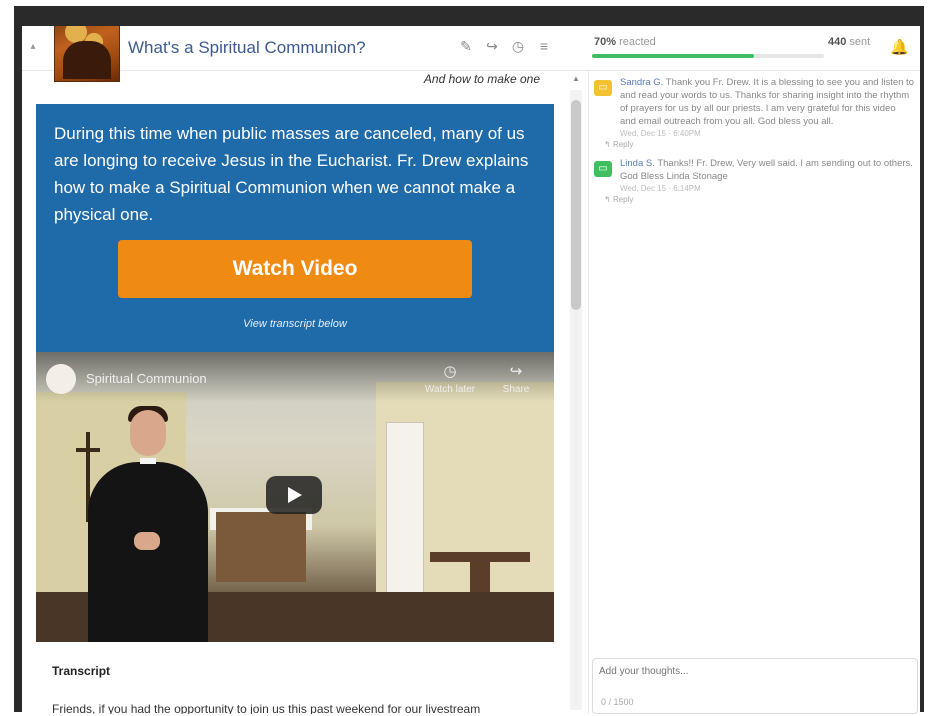  I want to click on share-arrow-icon: ↪, so click(516, 371).